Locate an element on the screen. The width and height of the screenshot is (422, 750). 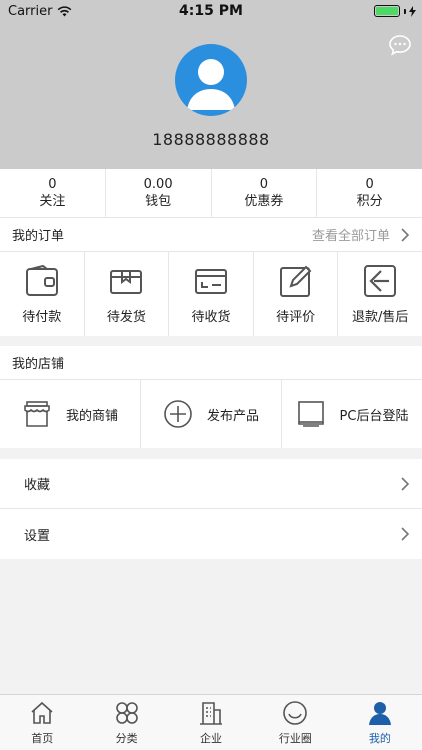
menu-settings: 设置 is located at coordinates (211, 534).